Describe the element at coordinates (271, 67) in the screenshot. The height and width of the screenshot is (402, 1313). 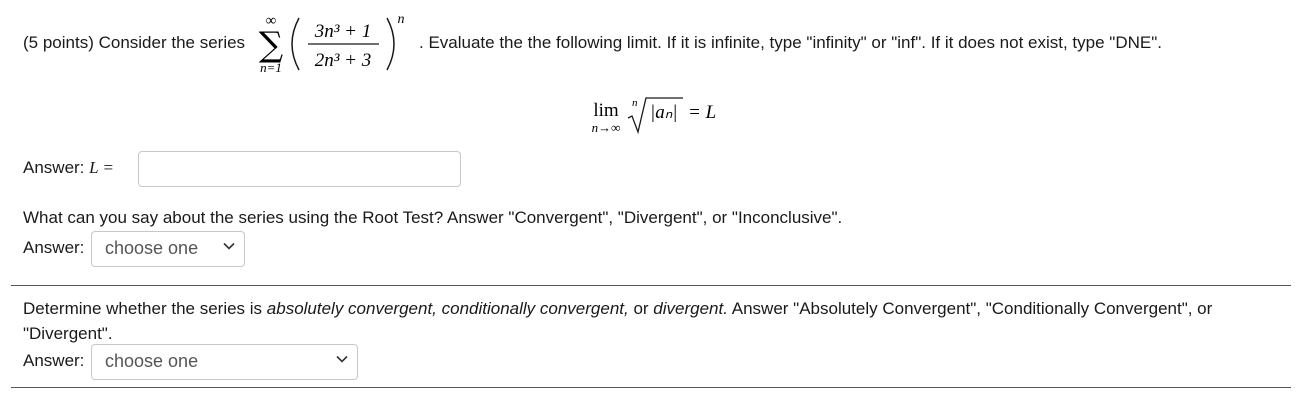
I see `sum-lower-limit: n=1` at that location.